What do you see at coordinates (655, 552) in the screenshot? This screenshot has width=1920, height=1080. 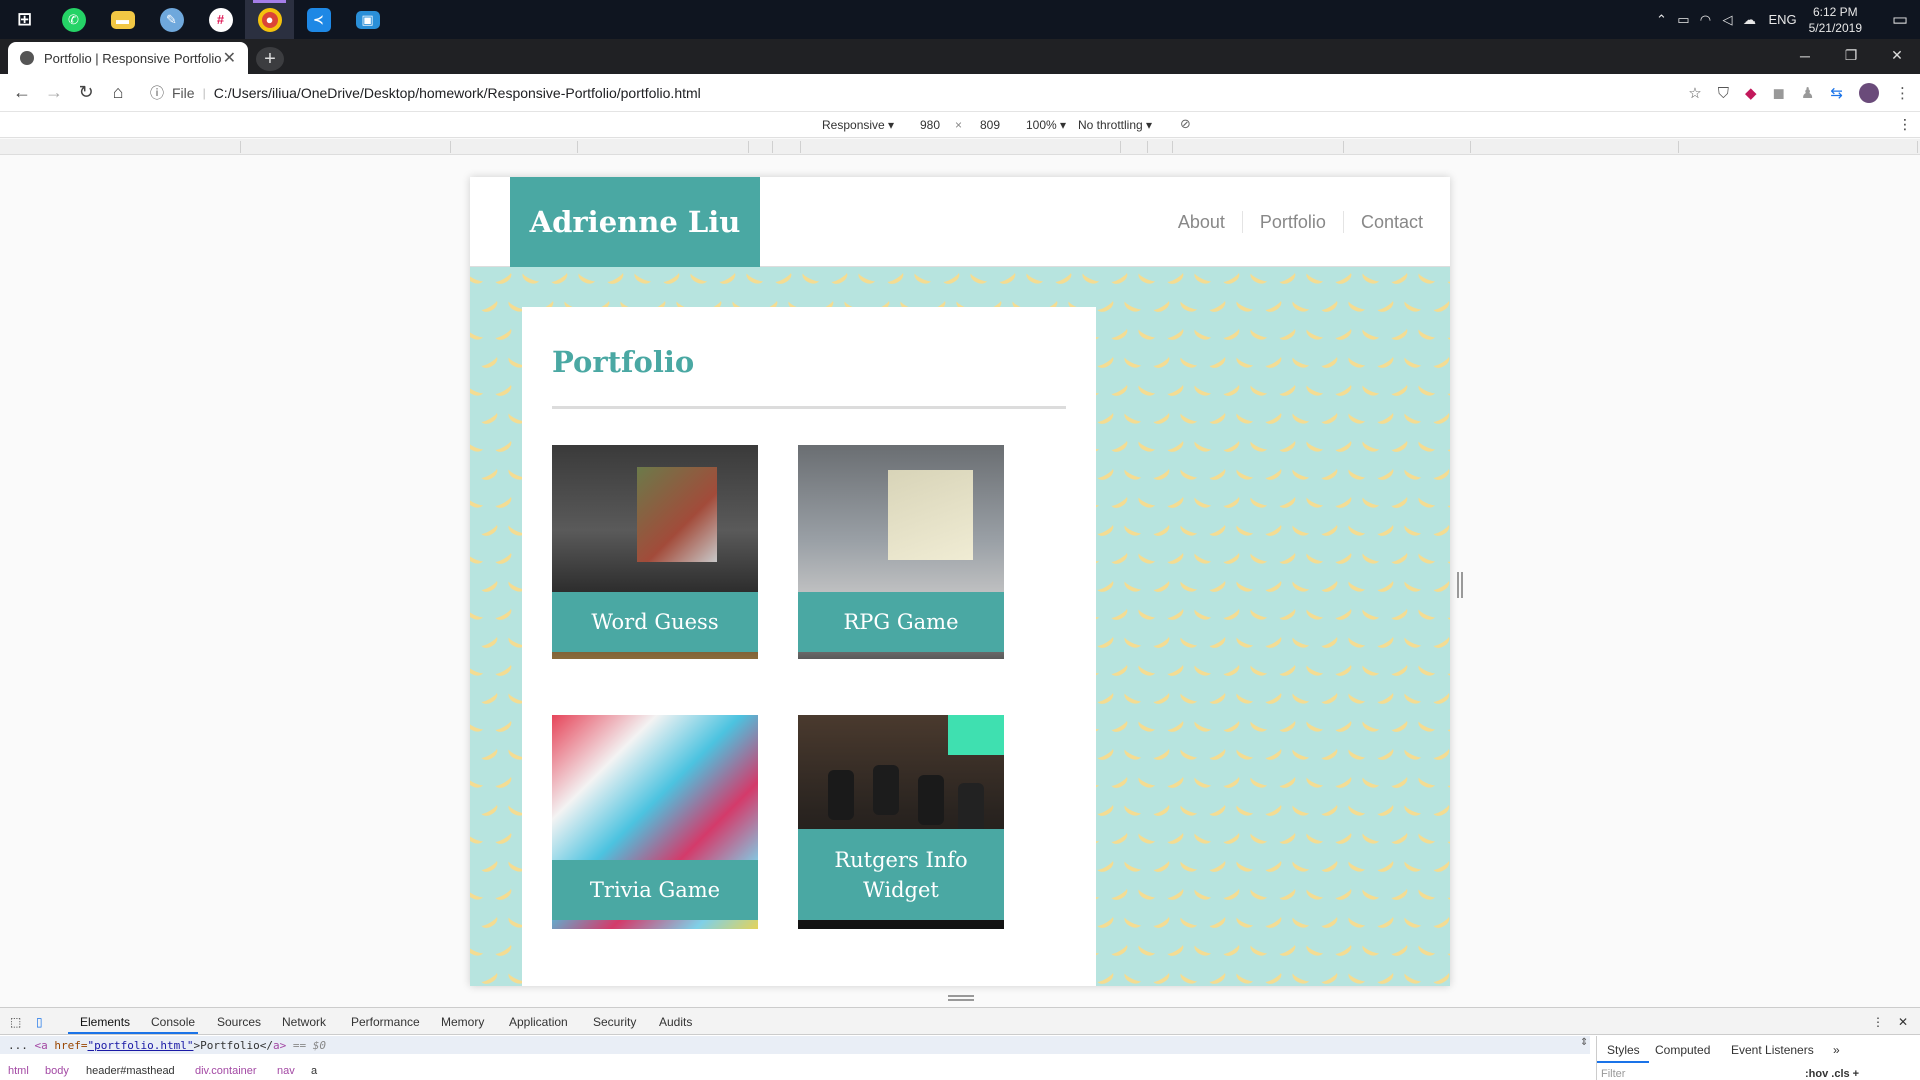 I see `project-card-word-guess: Word Guess` at bounding box center [655, 552].